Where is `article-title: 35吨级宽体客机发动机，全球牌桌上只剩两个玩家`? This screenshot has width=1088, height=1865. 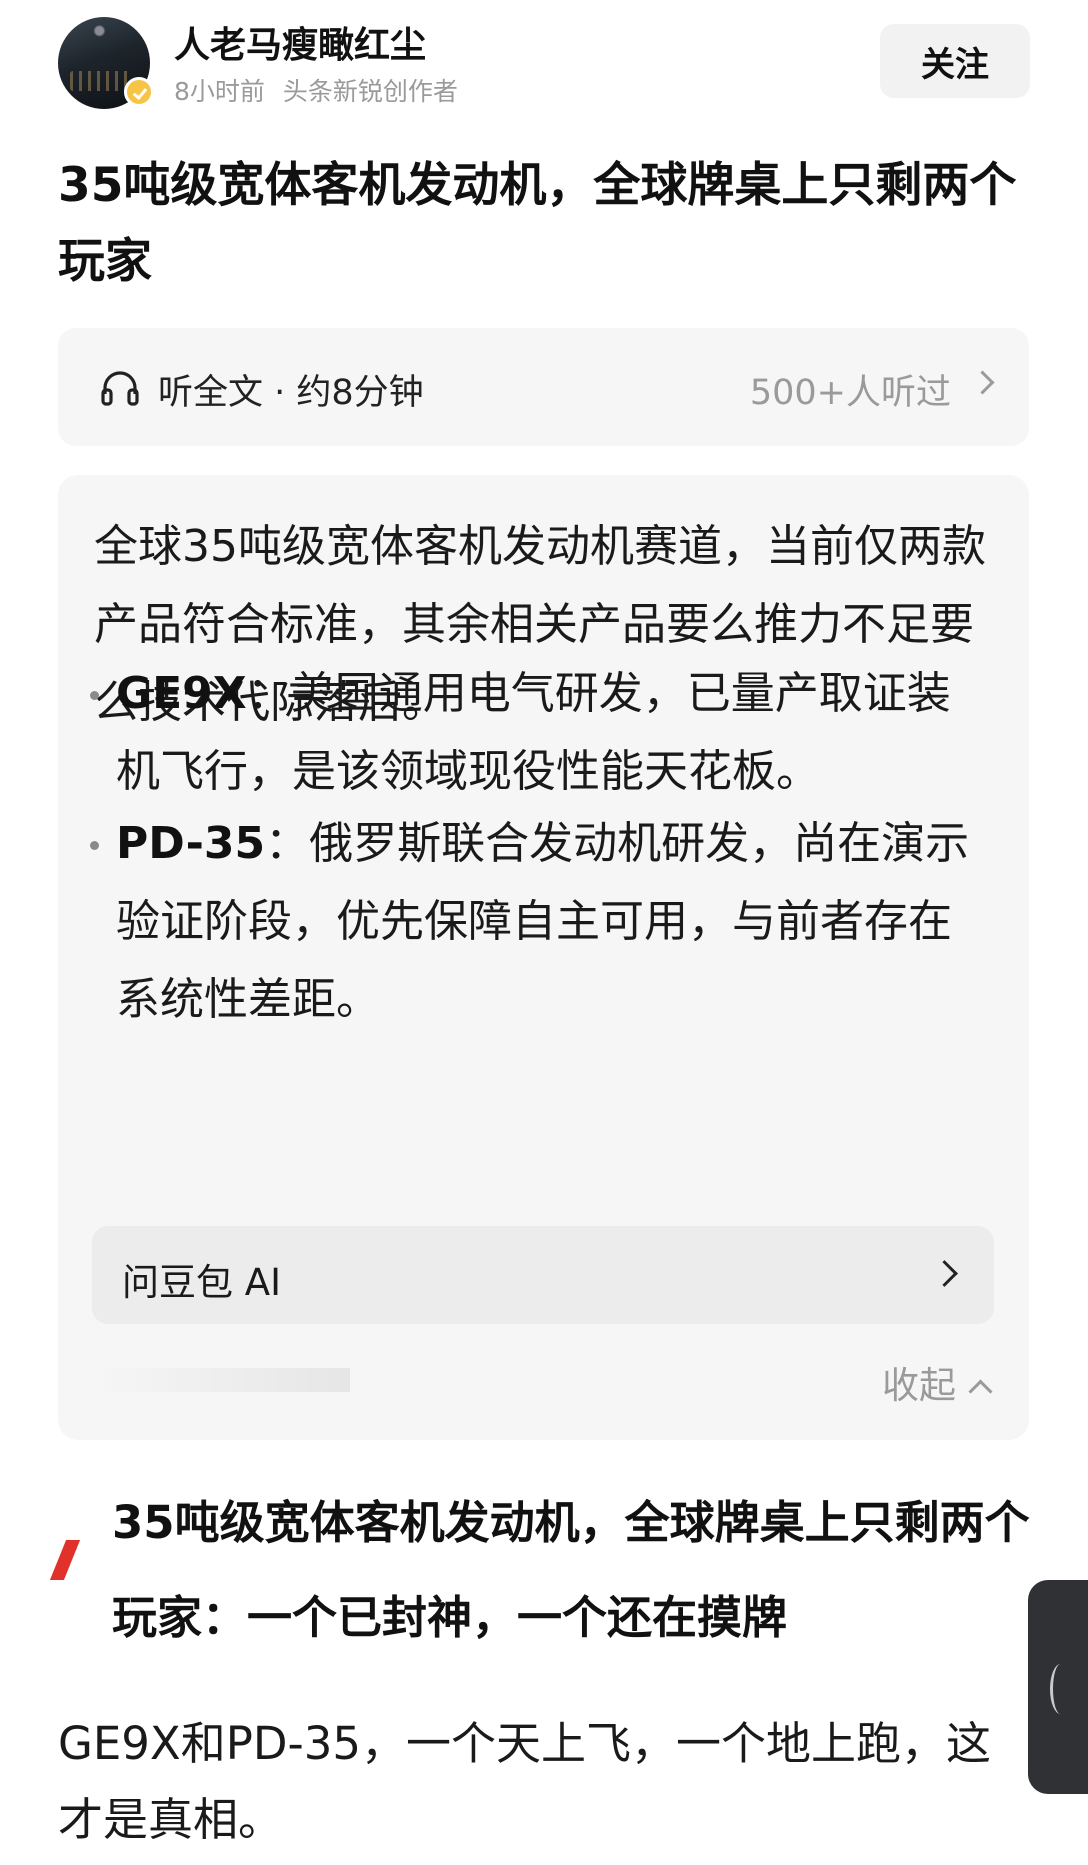 article-title: 35吨级宽体客机发动机，全球牌桌上只剩两个玩家 is located at coordinates (537, 223).